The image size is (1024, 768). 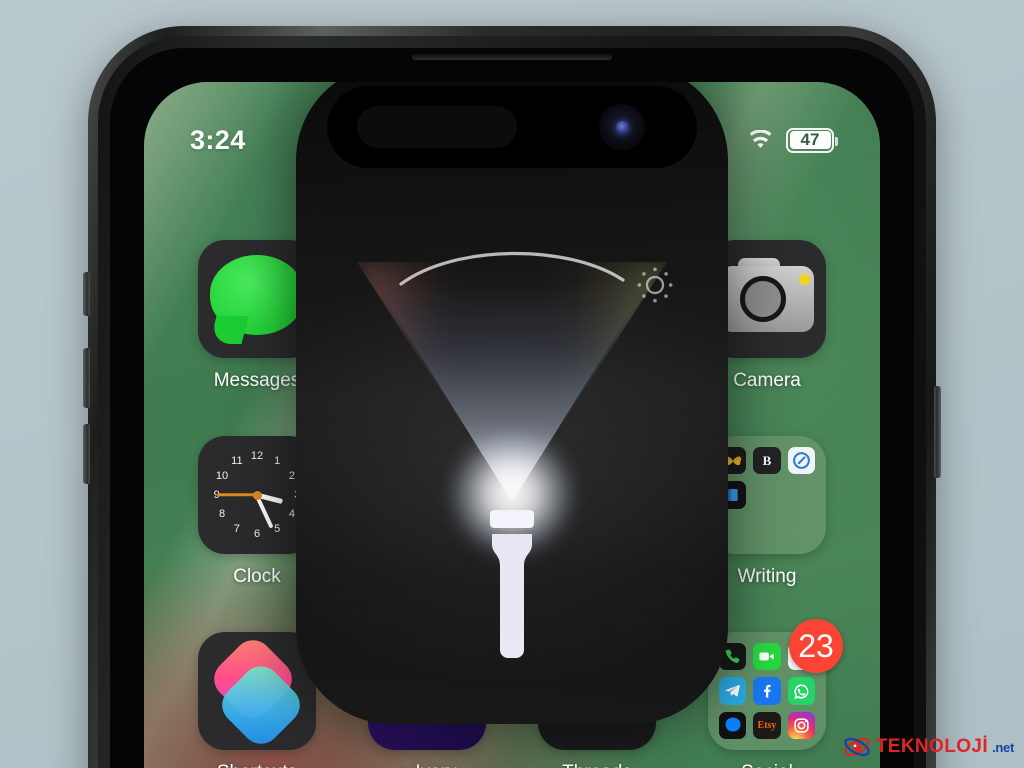 I want to click on app-label-messages: Messages, so click(x=257, y=381).